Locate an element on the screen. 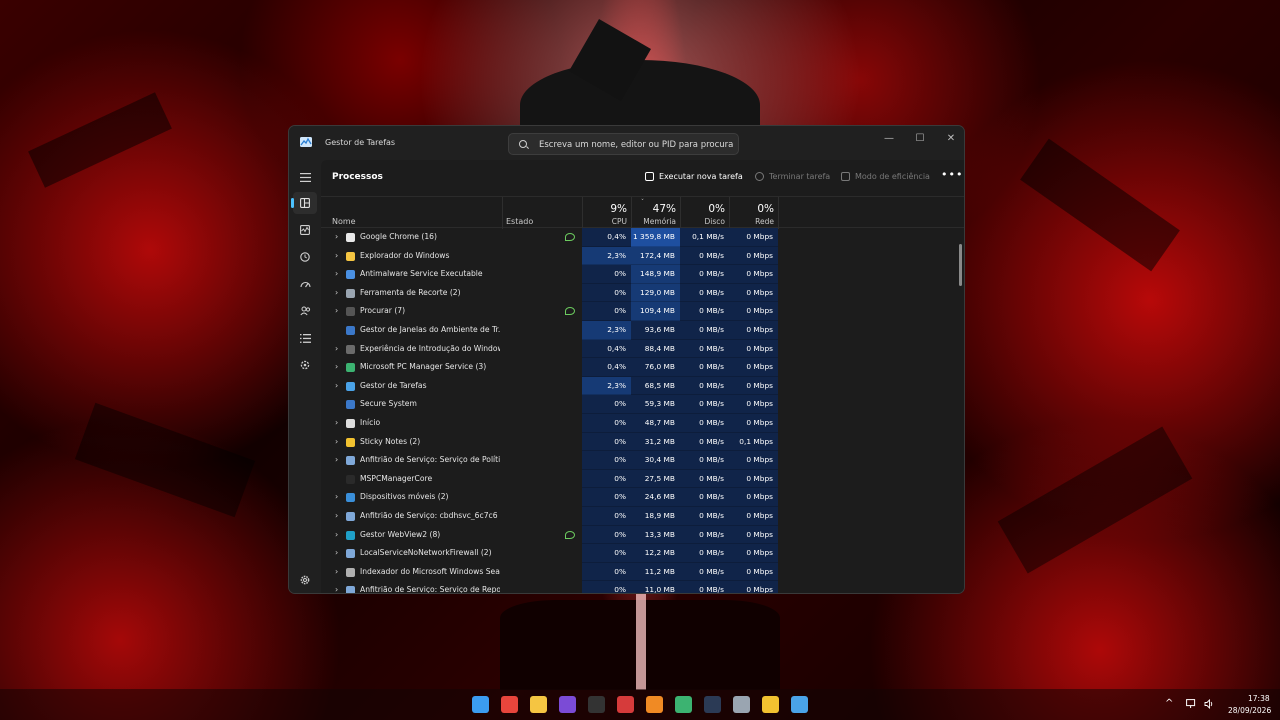  search-input is located at coordinates (636, 144).